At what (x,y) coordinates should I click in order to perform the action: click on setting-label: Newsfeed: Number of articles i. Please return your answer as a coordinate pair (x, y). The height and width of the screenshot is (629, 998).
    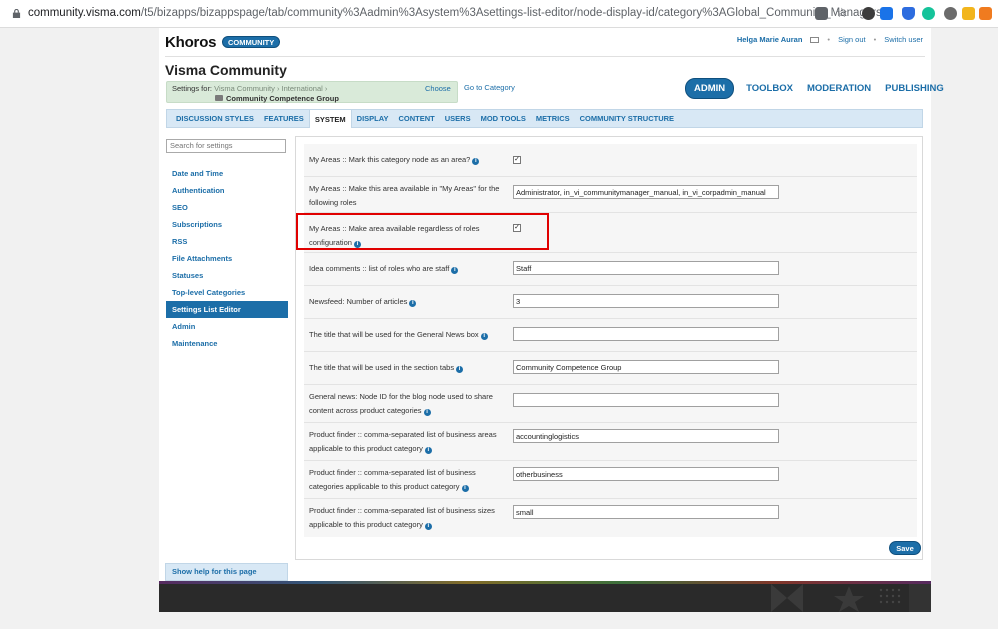
    Looking at the image, I should click on (408, 302).